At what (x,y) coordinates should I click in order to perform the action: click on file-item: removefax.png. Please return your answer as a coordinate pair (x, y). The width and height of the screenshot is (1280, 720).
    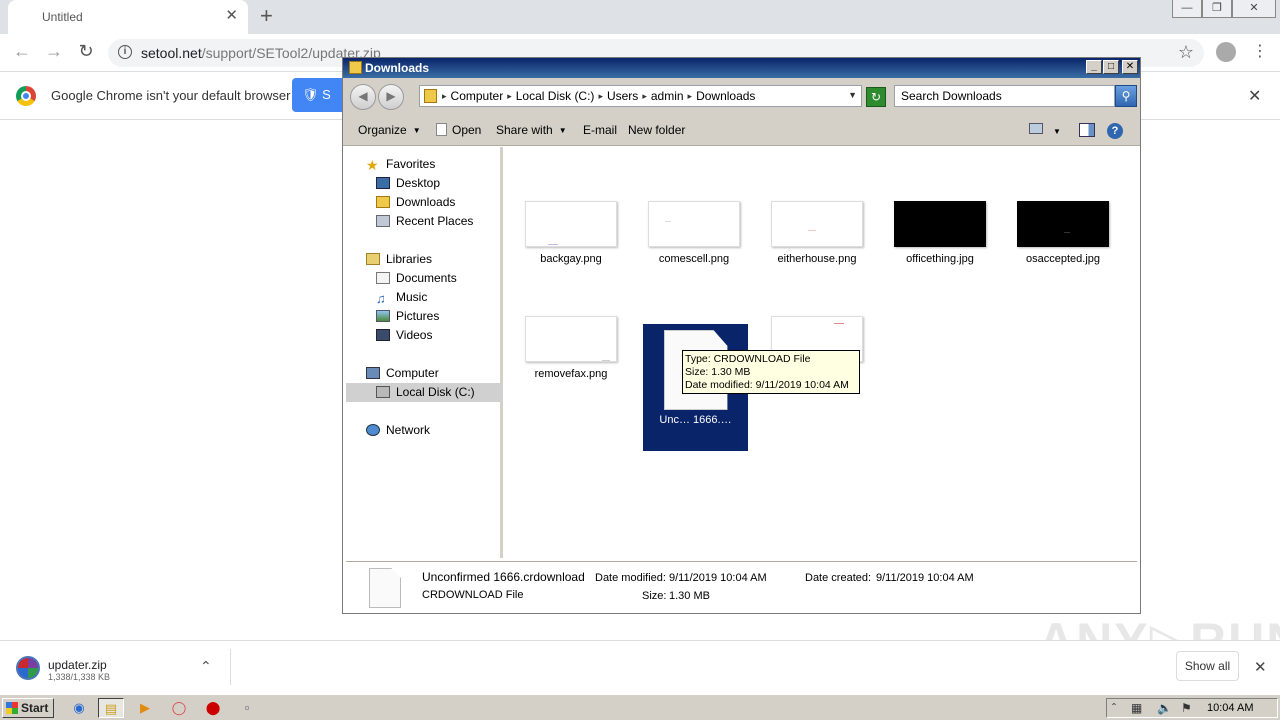
    Looking at the image, I should click on (571, 348).